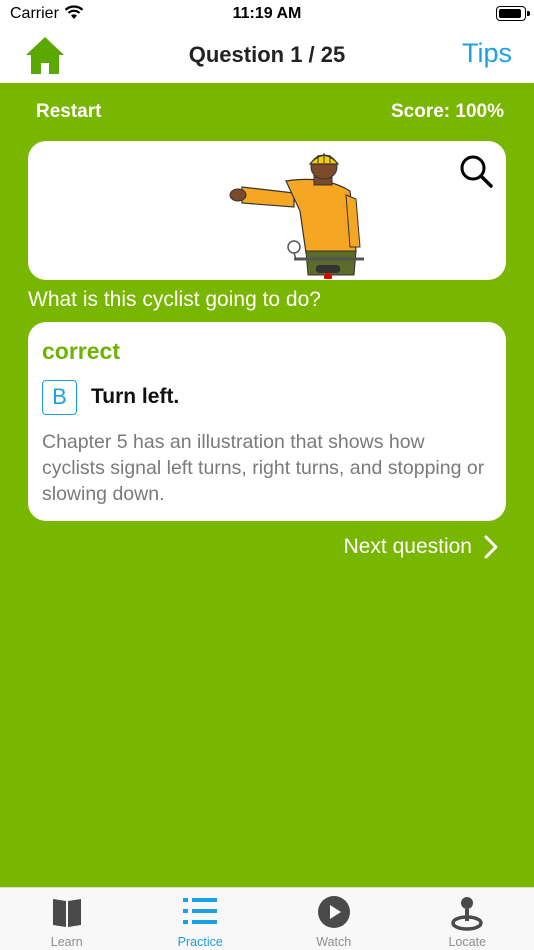  I want to click on question-text: What is this cyclist going to do?, so click(174, 299).